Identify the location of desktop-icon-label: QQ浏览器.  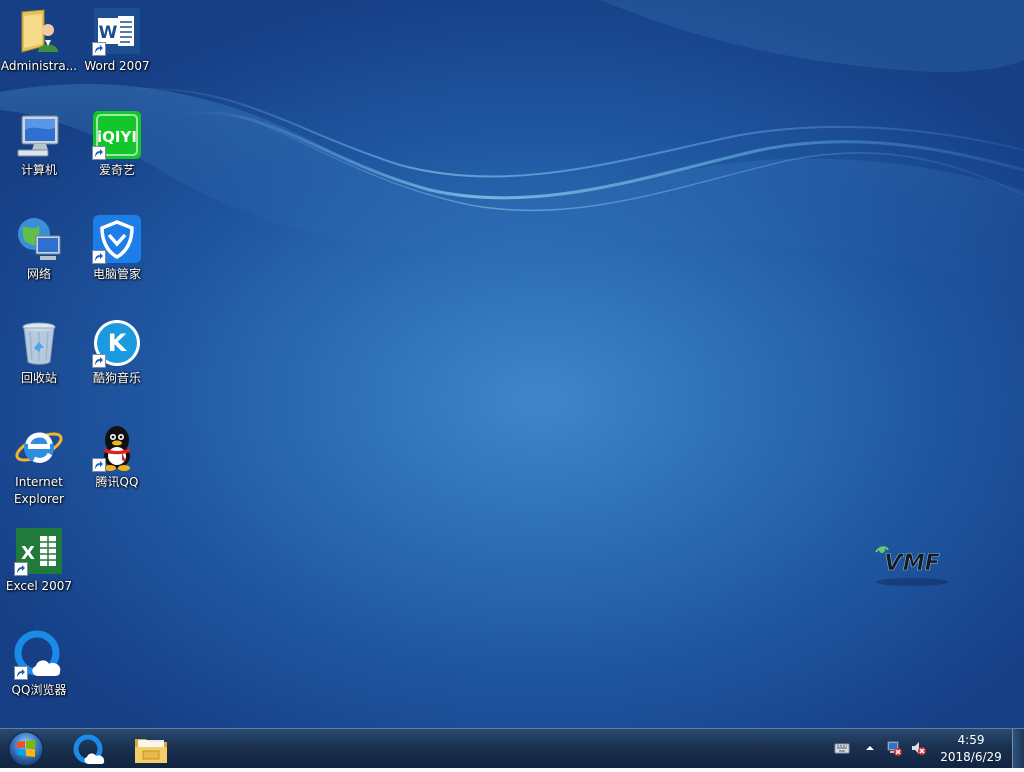
(39, 690).